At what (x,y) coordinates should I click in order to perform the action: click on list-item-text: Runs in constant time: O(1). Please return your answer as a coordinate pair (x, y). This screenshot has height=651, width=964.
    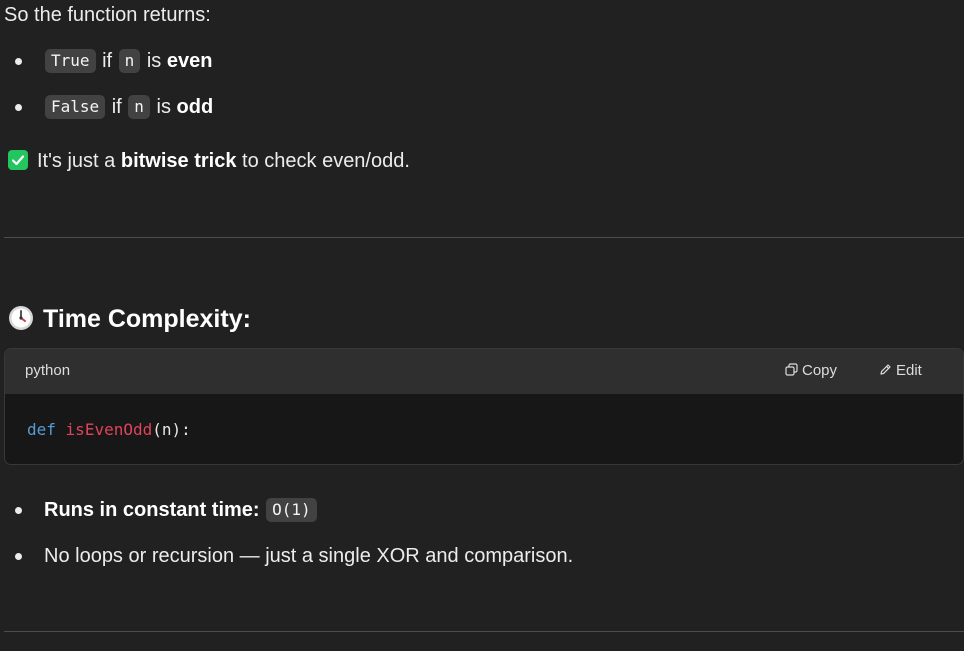
    Looking at the image, I should click on (181, 510).